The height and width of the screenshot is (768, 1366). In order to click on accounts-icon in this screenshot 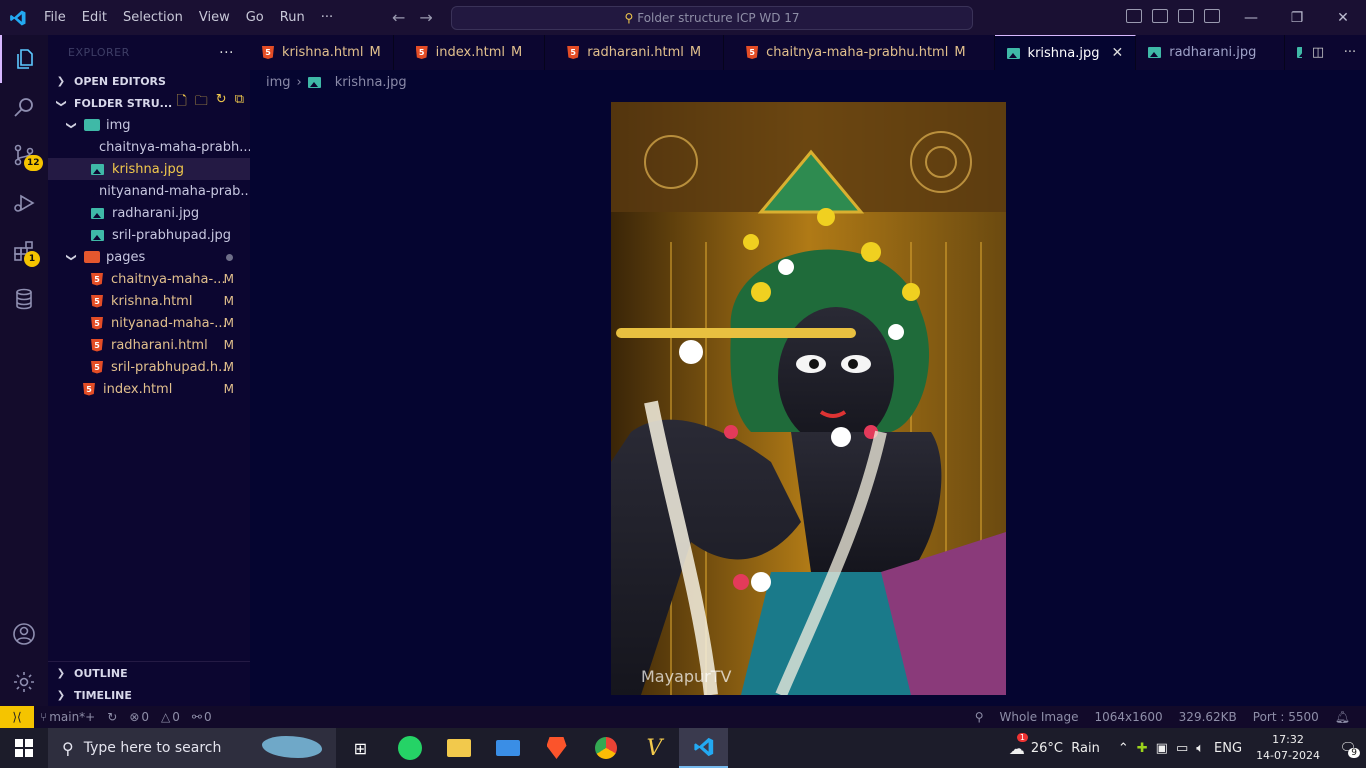, I will do `click(24, 634)`.